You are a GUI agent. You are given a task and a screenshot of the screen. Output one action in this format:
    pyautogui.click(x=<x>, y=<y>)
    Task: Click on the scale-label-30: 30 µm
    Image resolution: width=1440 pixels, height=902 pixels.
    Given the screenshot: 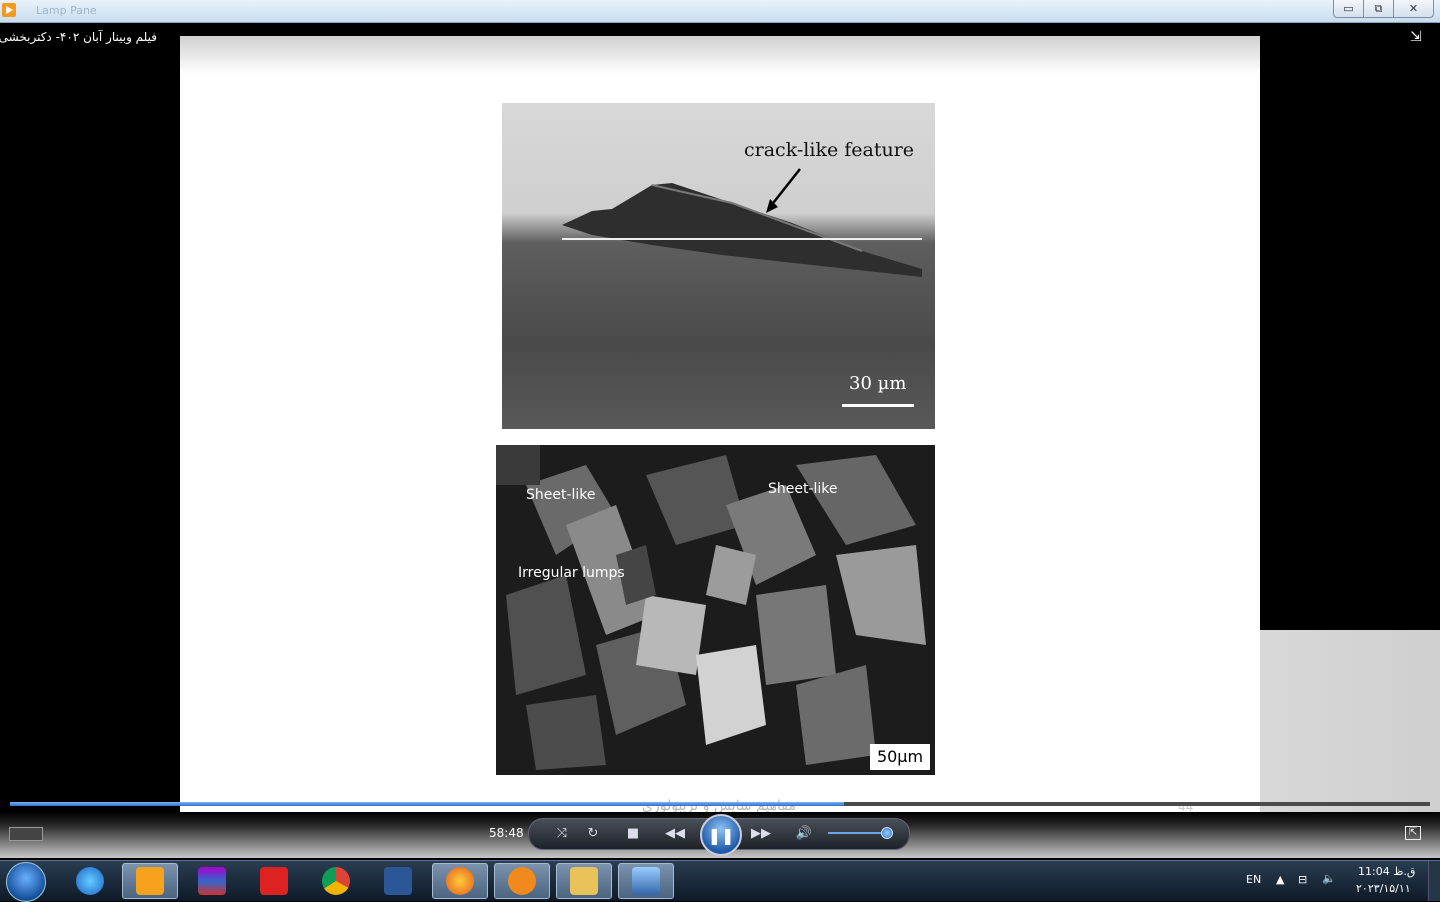 What is the action you would take?
    pyautogui.click(x=878, y=383)
    